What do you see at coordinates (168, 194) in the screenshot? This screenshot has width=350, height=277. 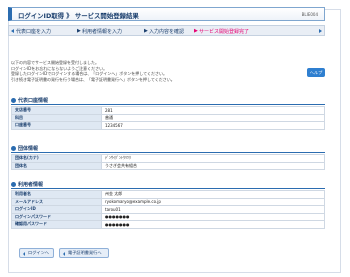 I see `table-row: 利用者名 州金 太郎` at bounding box center [168, 194].